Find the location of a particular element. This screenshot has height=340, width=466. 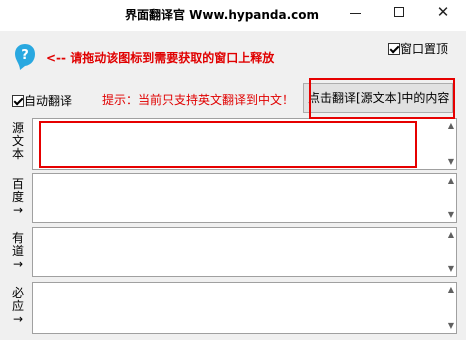

minimize-icon is located at coordinates (355, 13).